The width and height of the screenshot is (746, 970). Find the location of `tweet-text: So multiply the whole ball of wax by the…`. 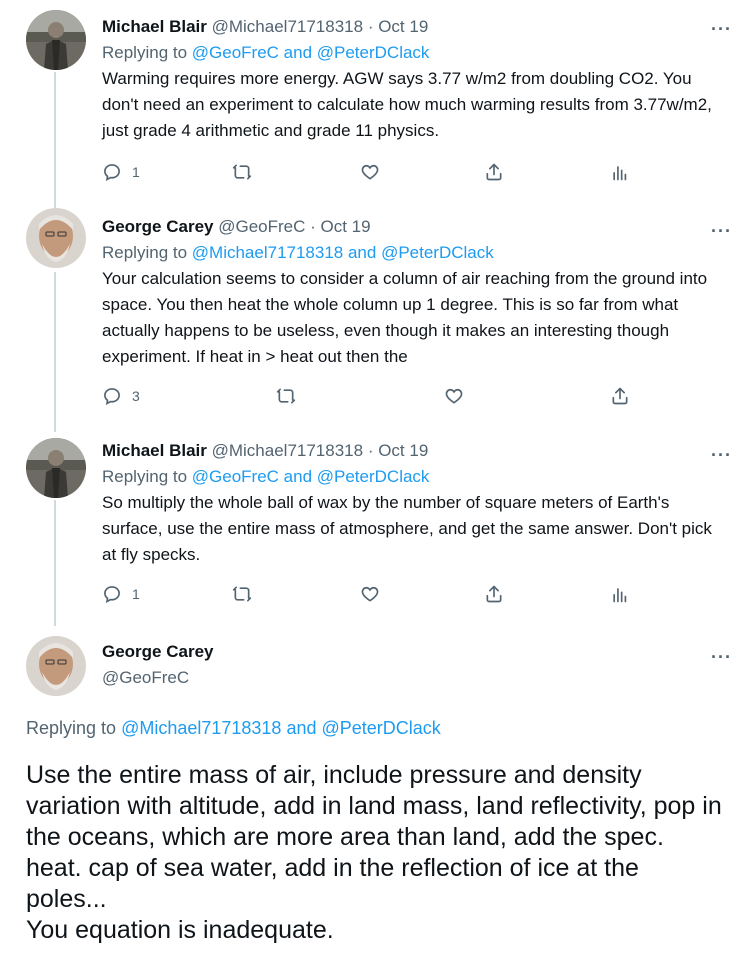

tweet-text: So multiply the whole ball of wax by the… is located at coordinates (407, 528).